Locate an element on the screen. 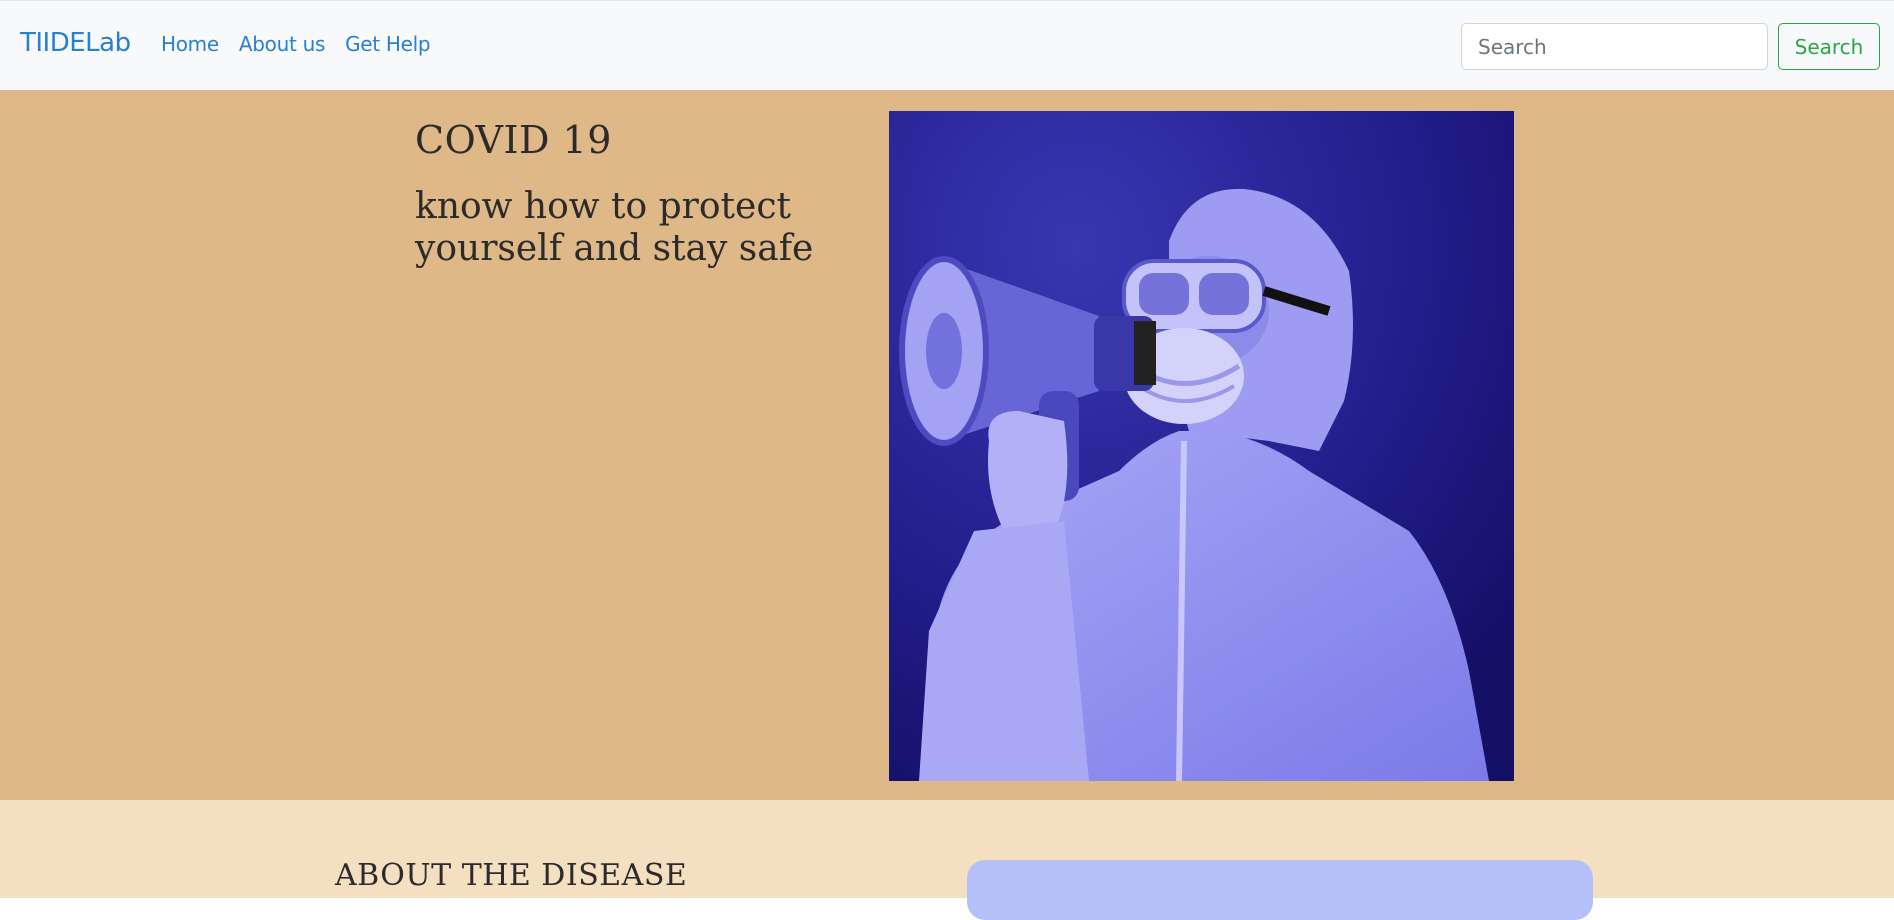 The image size is (1894, 920). nav-link-home: Home is located at coordinates (190, 44).